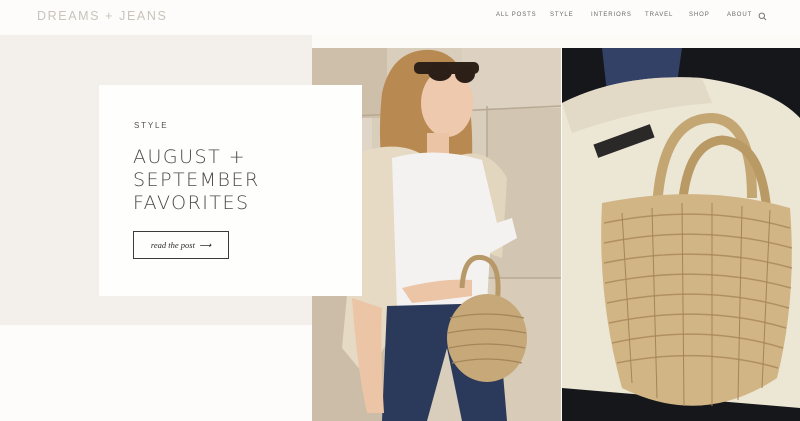 The image size is (800, 421). I want to click on search-icon, so click(762, 16).